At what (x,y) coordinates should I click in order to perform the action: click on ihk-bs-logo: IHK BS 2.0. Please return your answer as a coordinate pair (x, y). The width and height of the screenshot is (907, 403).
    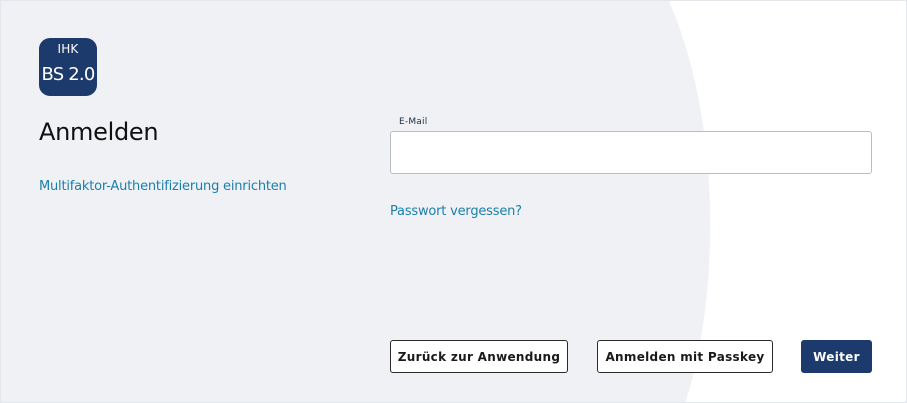
    Looking at the image, I should click on (68, 67).